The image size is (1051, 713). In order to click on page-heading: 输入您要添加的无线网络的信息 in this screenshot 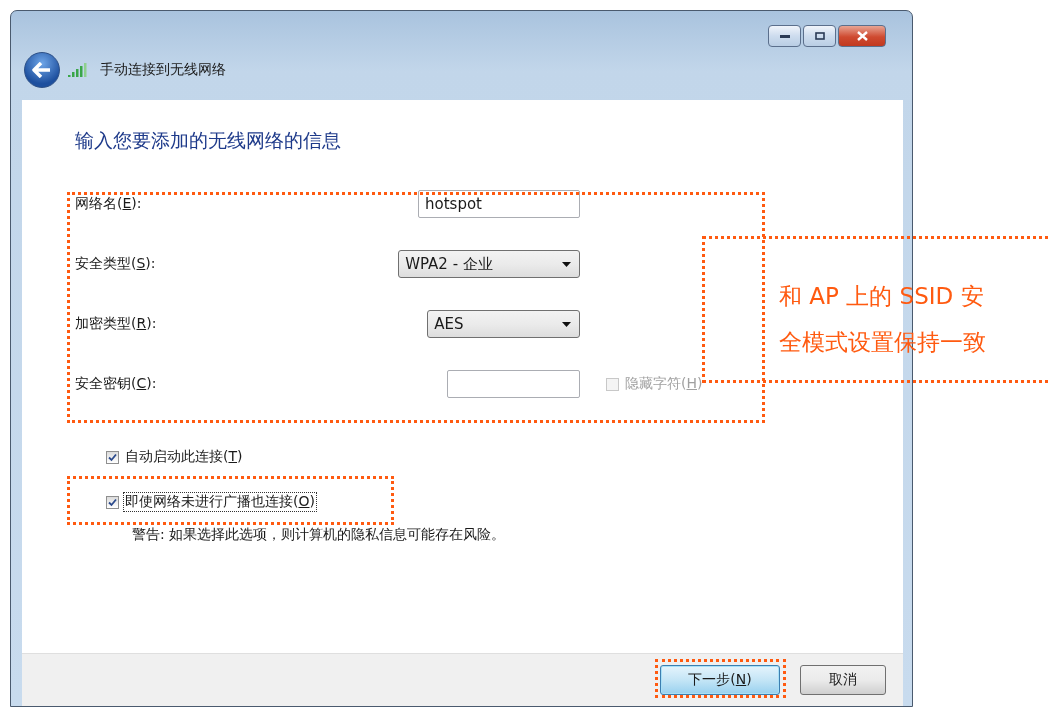, I will do `click(208, 140)`.